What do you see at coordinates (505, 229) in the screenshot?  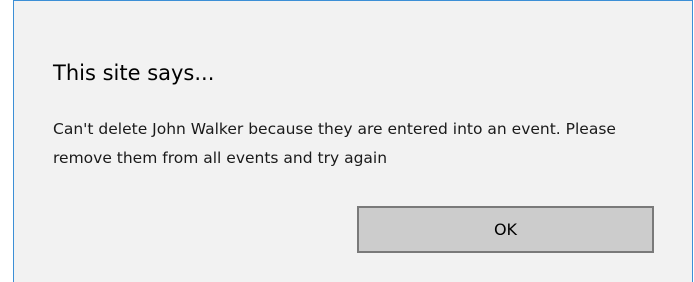 I see `ok-button: OK` at bounding box center [505, 229].